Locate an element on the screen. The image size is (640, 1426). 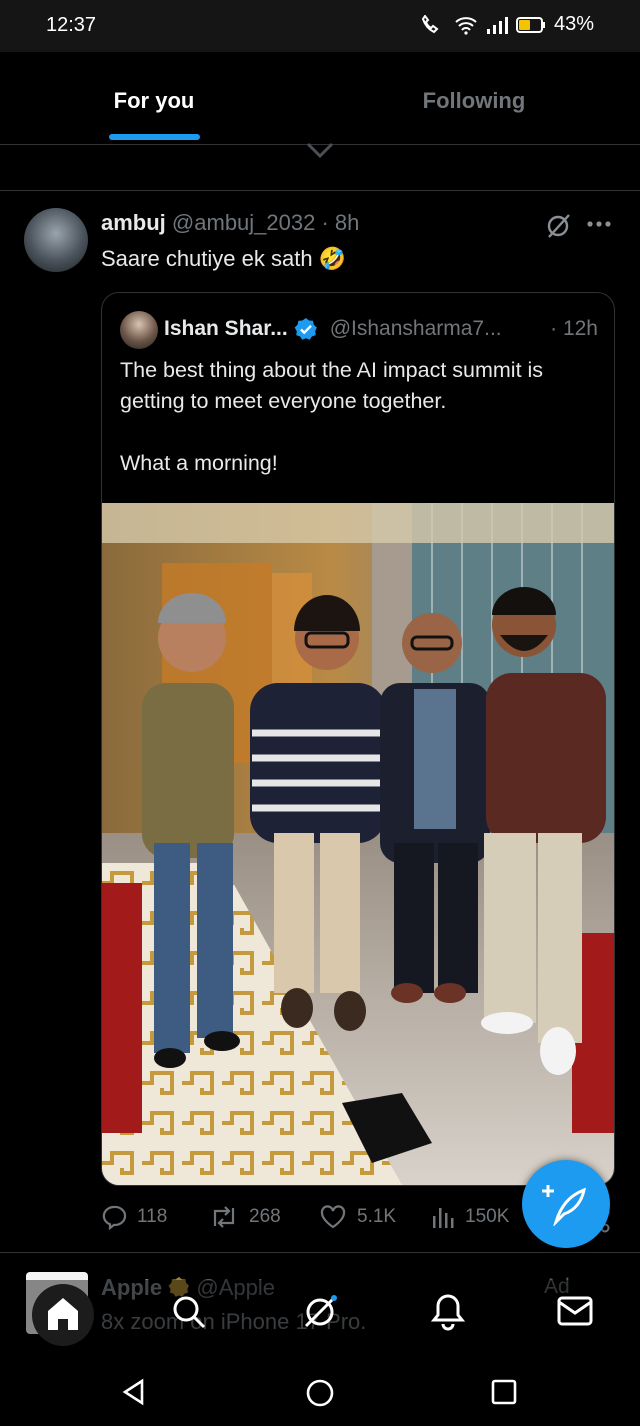
feed-tabs: For you Following is located at coordinates (320, 98).